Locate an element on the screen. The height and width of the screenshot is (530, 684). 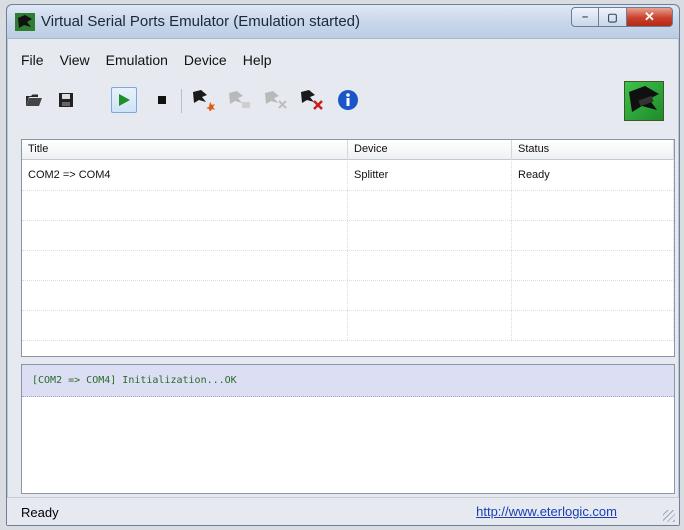
menu-file: File is located at coordinates (32, 60).